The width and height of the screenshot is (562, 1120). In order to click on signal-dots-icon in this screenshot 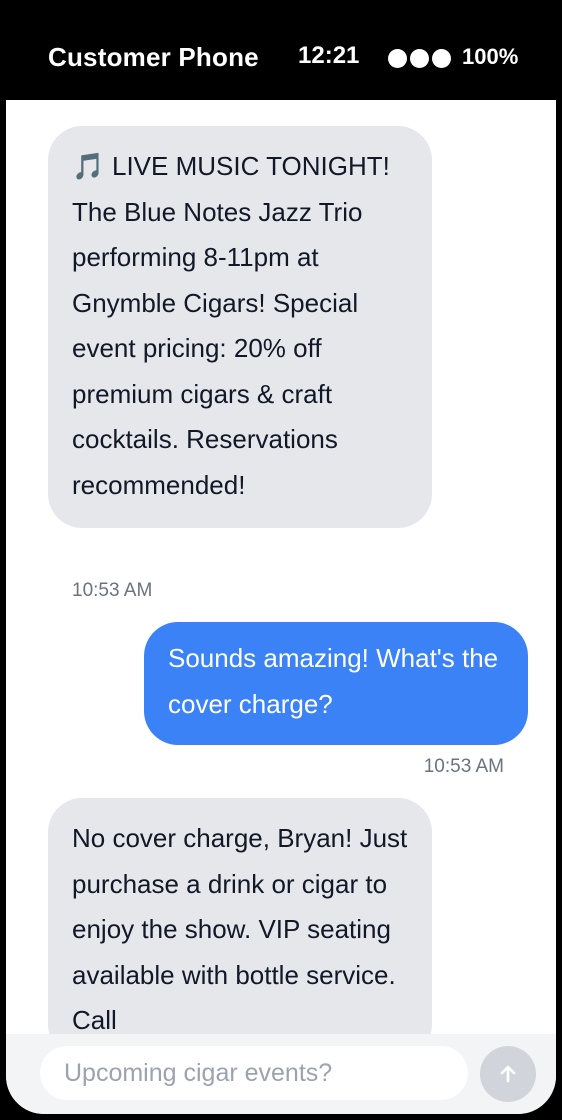, I will do `click(419, 58)`.